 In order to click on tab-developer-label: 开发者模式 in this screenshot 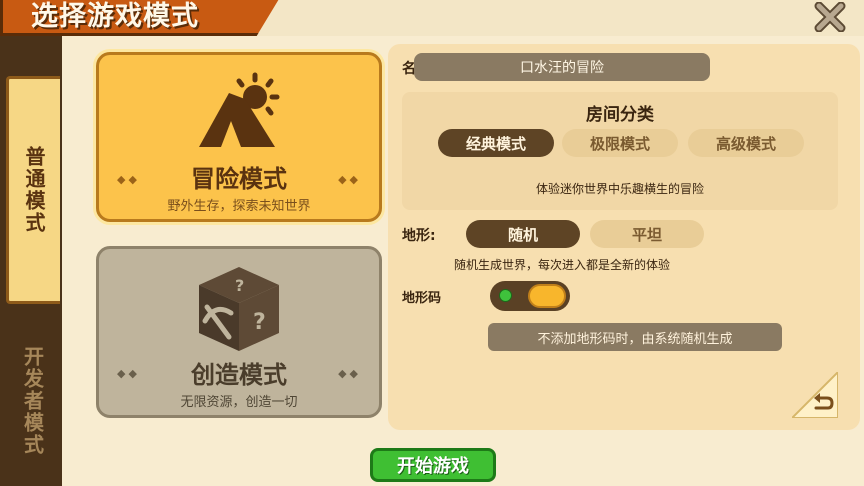, I will do `click(32, 401)`.